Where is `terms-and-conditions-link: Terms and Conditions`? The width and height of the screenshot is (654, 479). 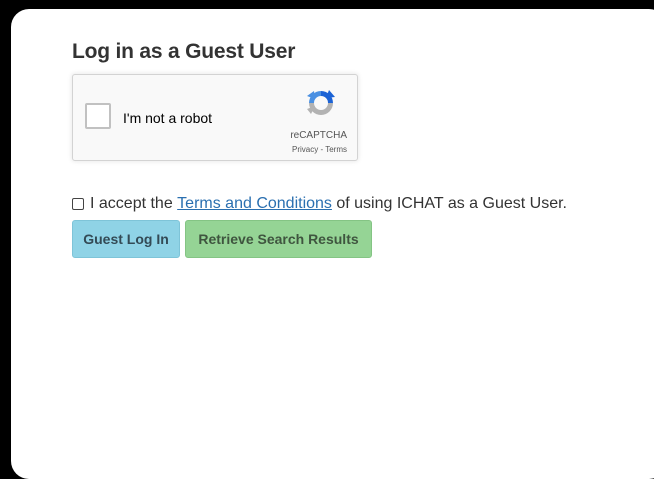 terms-and-conditions-link: Terms and Conditions is located at coordinates (254, 204).